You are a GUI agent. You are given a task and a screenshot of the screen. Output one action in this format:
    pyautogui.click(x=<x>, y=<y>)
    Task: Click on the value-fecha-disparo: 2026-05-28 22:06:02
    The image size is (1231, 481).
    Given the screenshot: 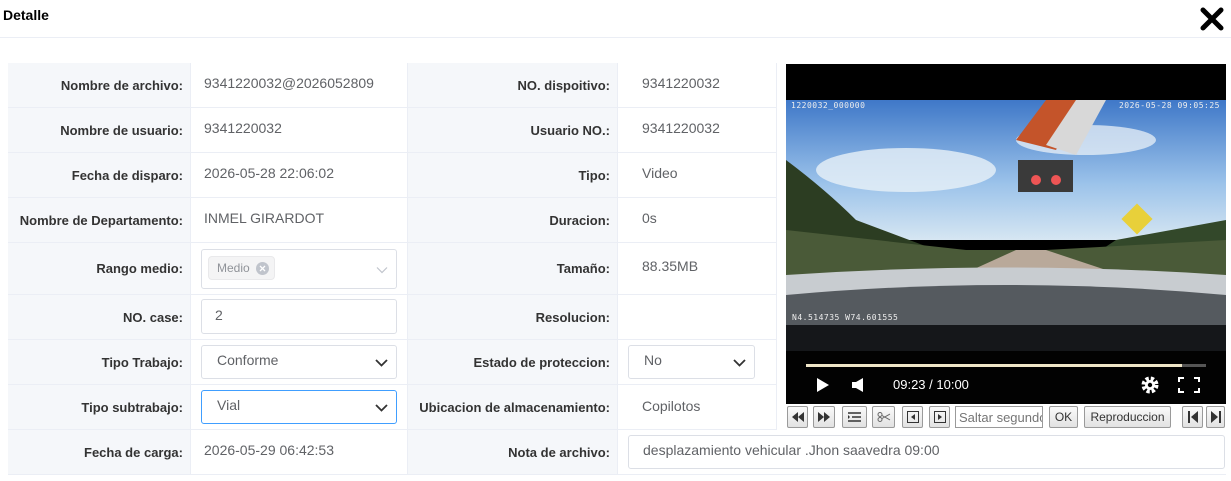 What is the action you would take?
    pyautogui.click(x=298, y=175)
    